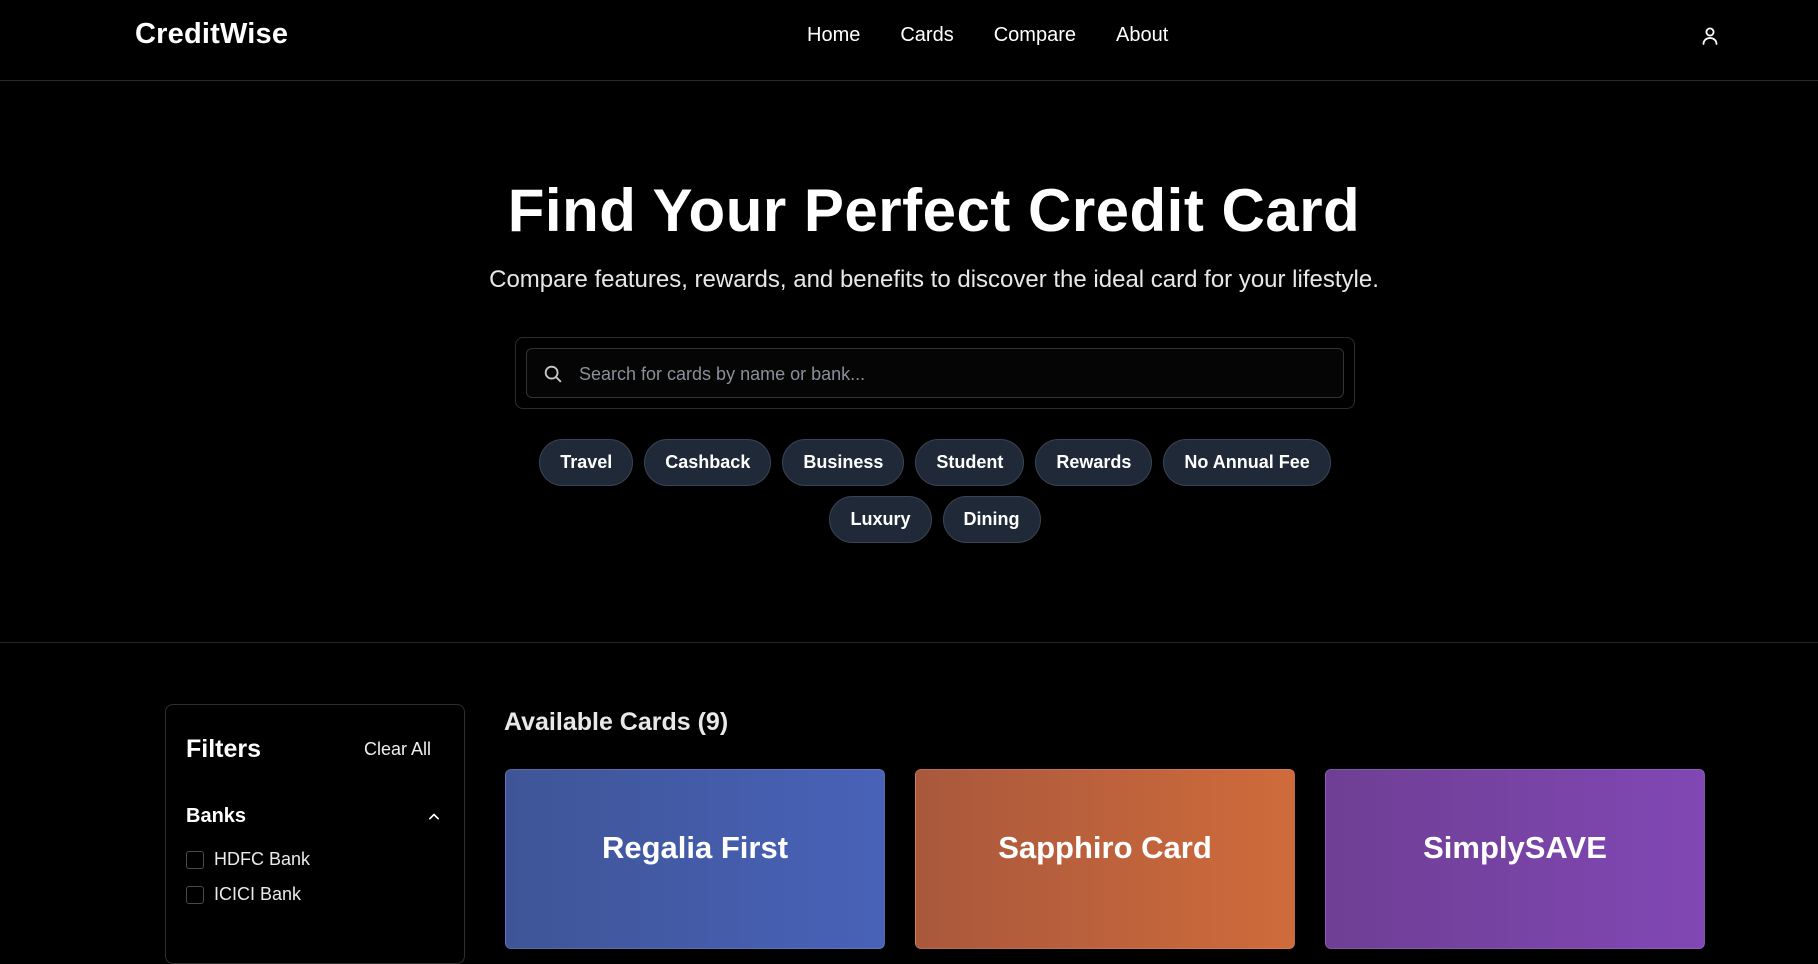  What do you see at coordinates (1105, 847) in the screenshot?
I see `card-name: Sapphiro Card` at bounding box center [1105, 847].